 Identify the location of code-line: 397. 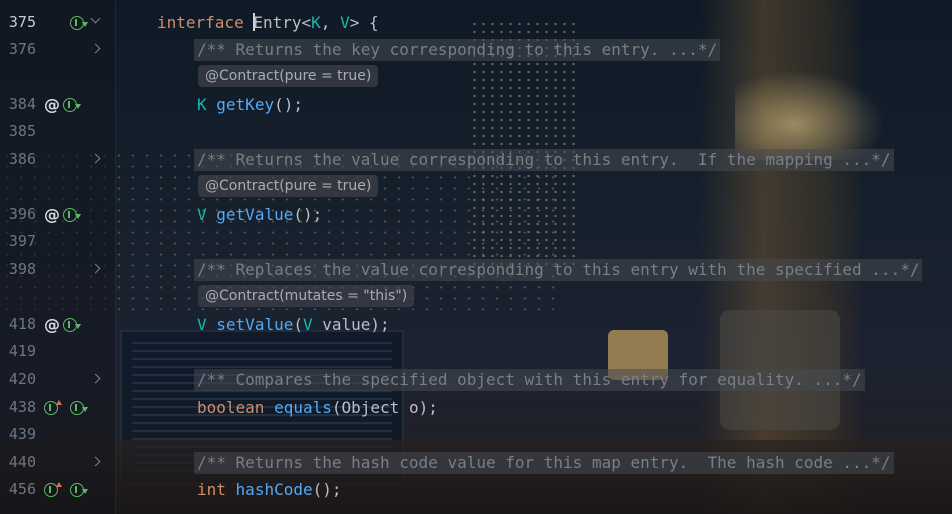
(476, 241).